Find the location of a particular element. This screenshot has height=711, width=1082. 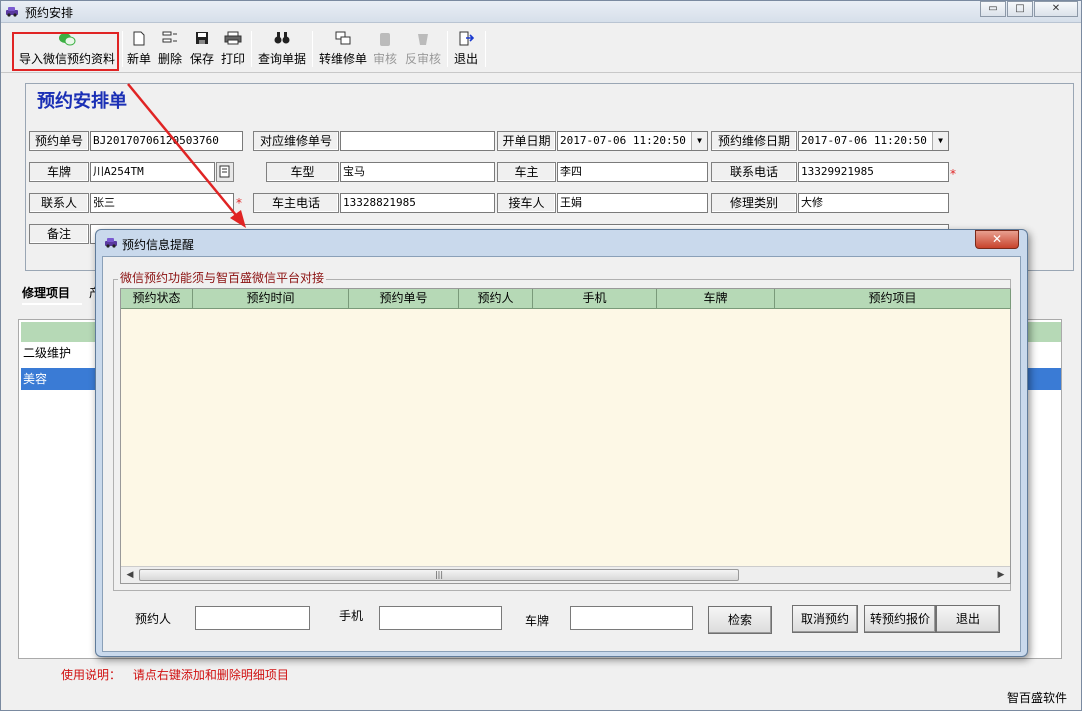

window-title: 预约安排 is located at coordinates (49, 13).